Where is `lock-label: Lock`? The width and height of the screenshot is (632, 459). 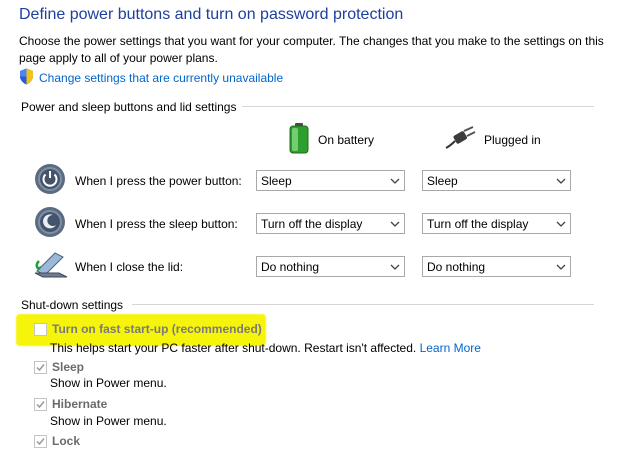
lock-label: Lock is located at coordinates (66, 441).